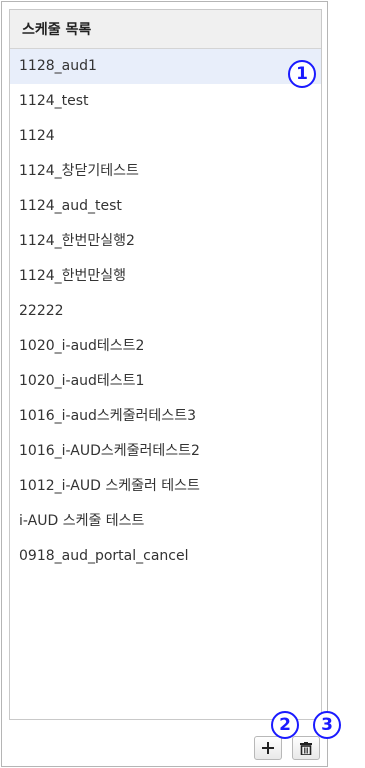  I want to click on delete-schedule-button, so click(306, 748).